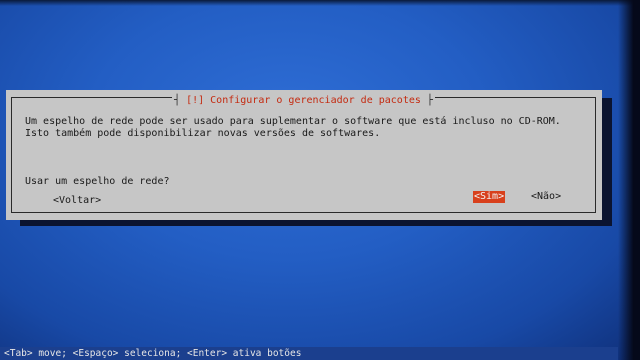 The width and height of the screenshot is (640, 360). Describe the element at coordinates (77, 201) in the screenshot. I see `back-button: <Voltar>` at that location.